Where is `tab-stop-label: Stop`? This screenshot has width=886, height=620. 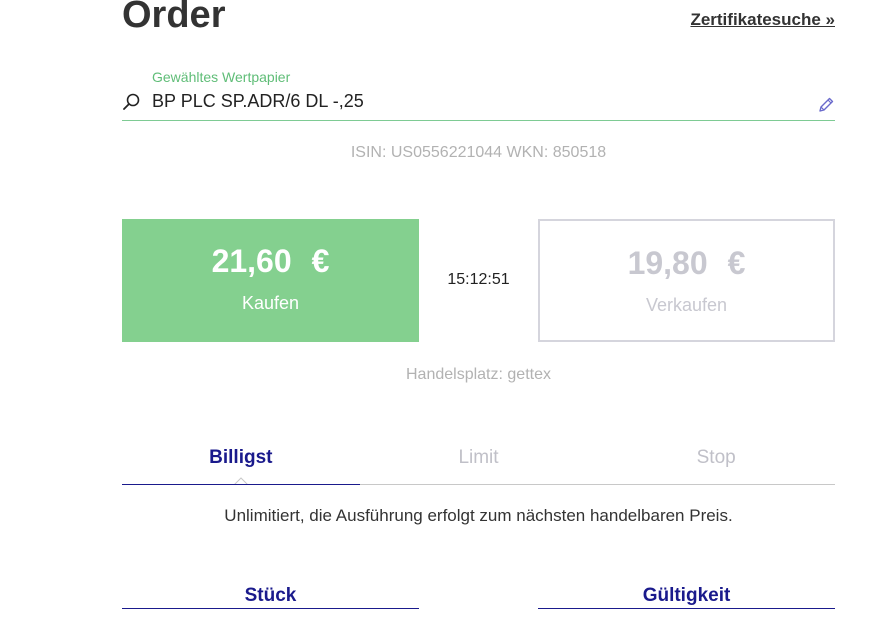 tab-stop-label: Stop is located at coordinates (716, 457).